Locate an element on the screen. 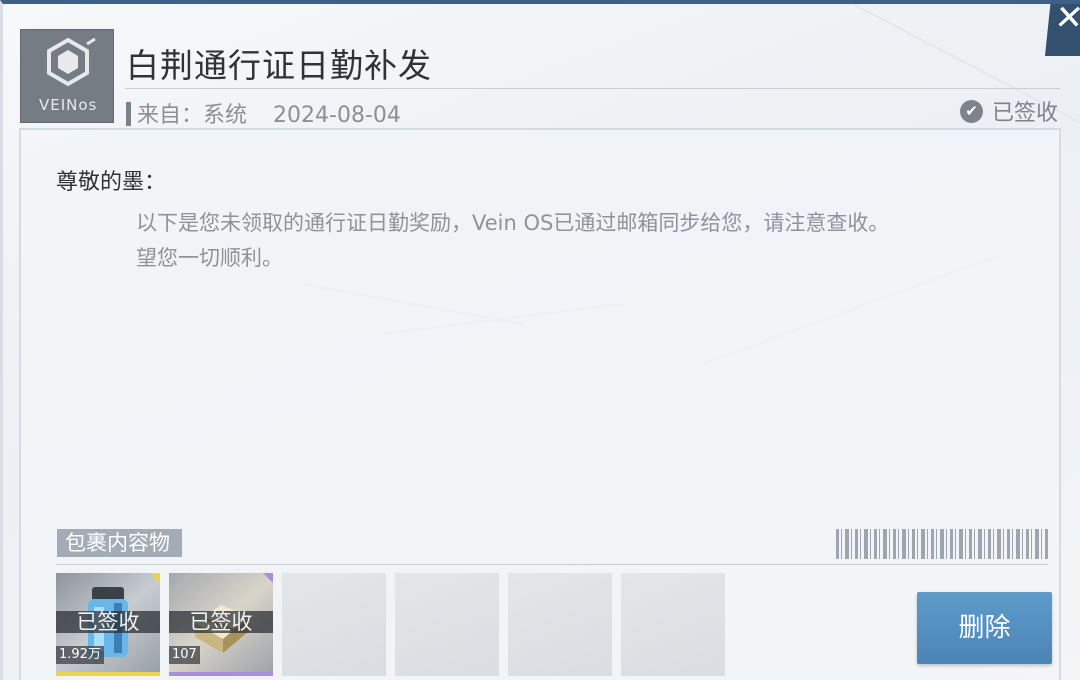 Image resolution: width=1080 pixels, height=680 pixels. sender-label: 来自：系统 is located at coordinates (192, 115).